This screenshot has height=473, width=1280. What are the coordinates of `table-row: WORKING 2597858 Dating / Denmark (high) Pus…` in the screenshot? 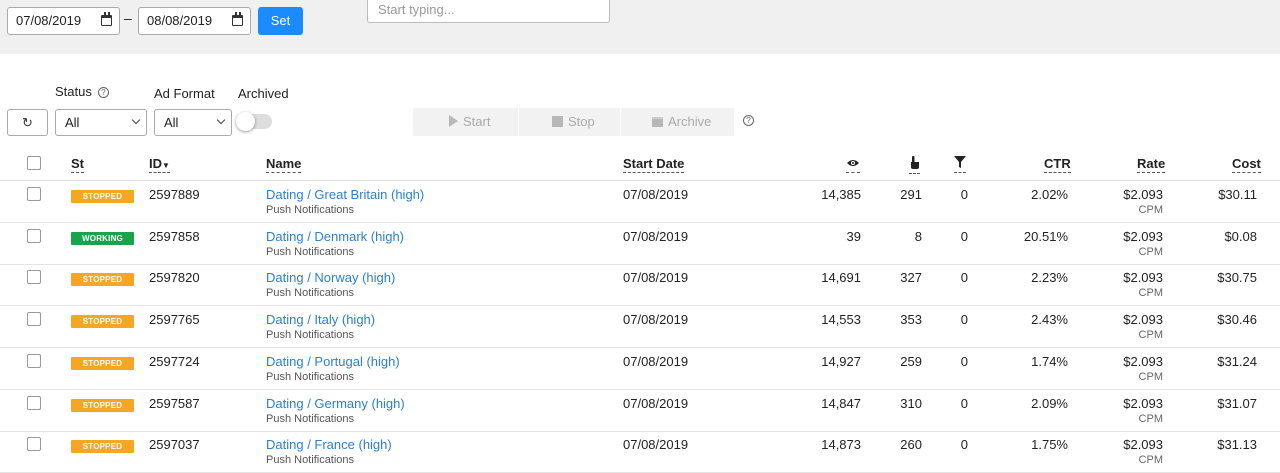 It's located at (640, 244).